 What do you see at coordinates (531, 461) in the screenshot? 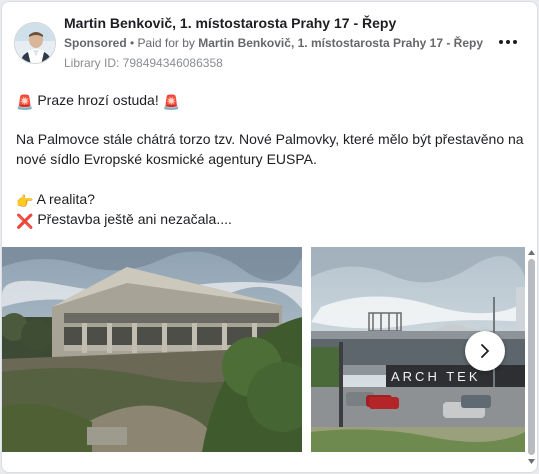
I see `scroll-down-arrow-icon` at bounding box center [531, 461].